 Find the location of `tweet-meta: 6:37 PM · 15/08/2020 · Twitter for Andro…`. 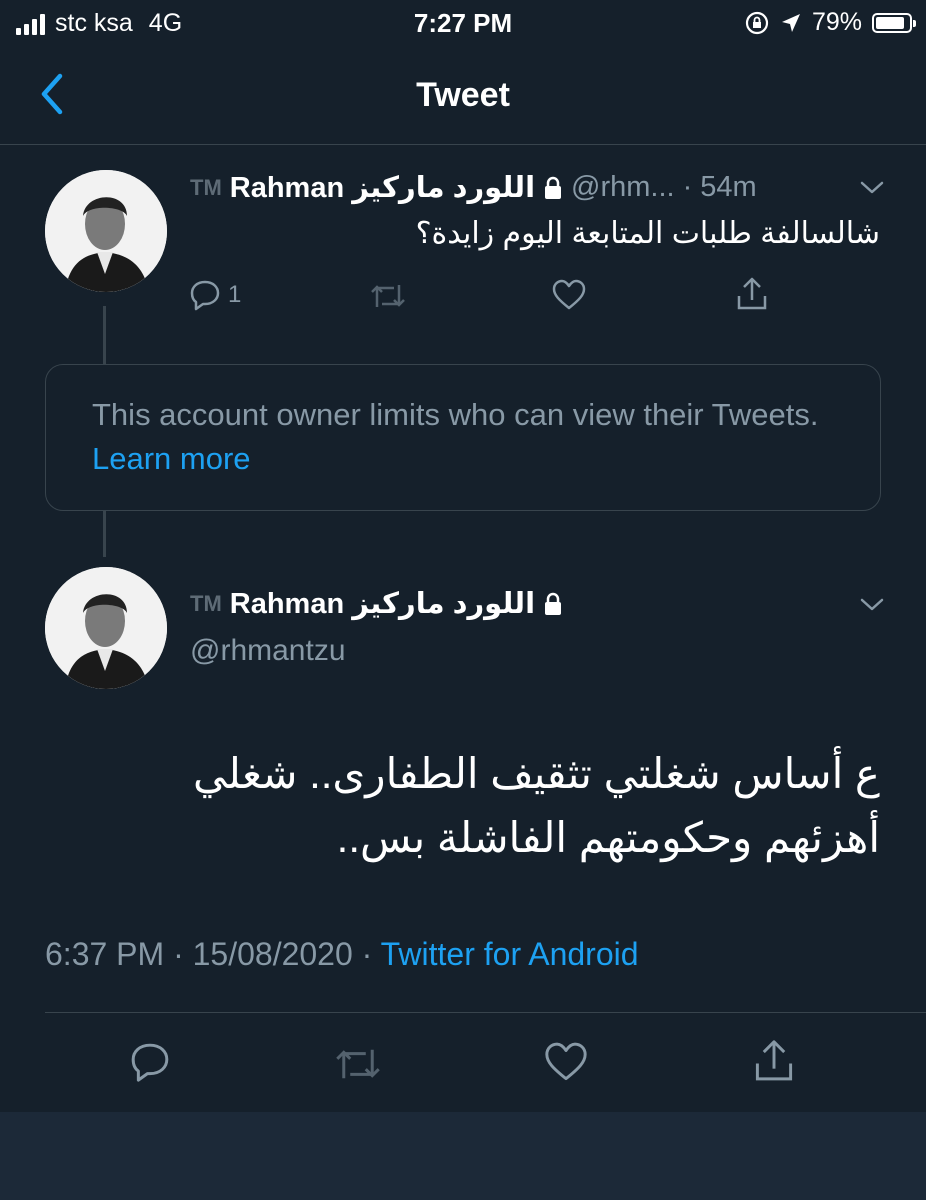

tweet-meta: 6:37 PM · 15/08/2020 · Twitter for Andro… is located at coordinates (342, 954).